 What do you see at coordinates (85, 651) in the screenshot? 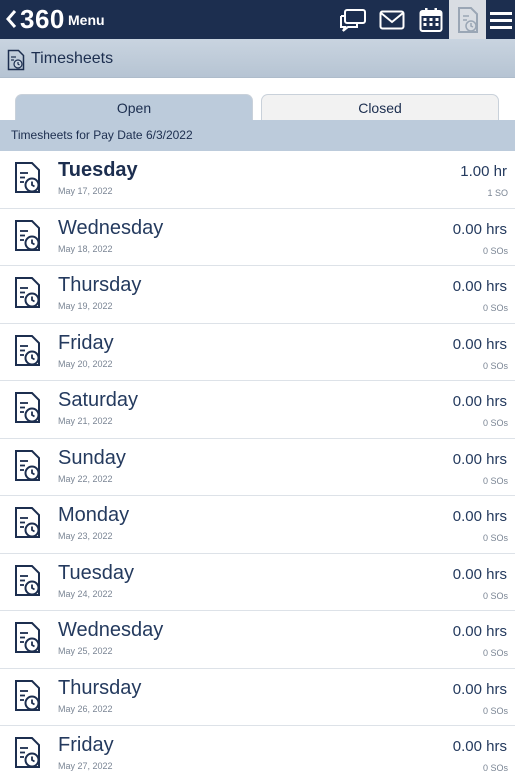
I see `timesheet-date: May 25, 2022` at bounding box center [85, 651].